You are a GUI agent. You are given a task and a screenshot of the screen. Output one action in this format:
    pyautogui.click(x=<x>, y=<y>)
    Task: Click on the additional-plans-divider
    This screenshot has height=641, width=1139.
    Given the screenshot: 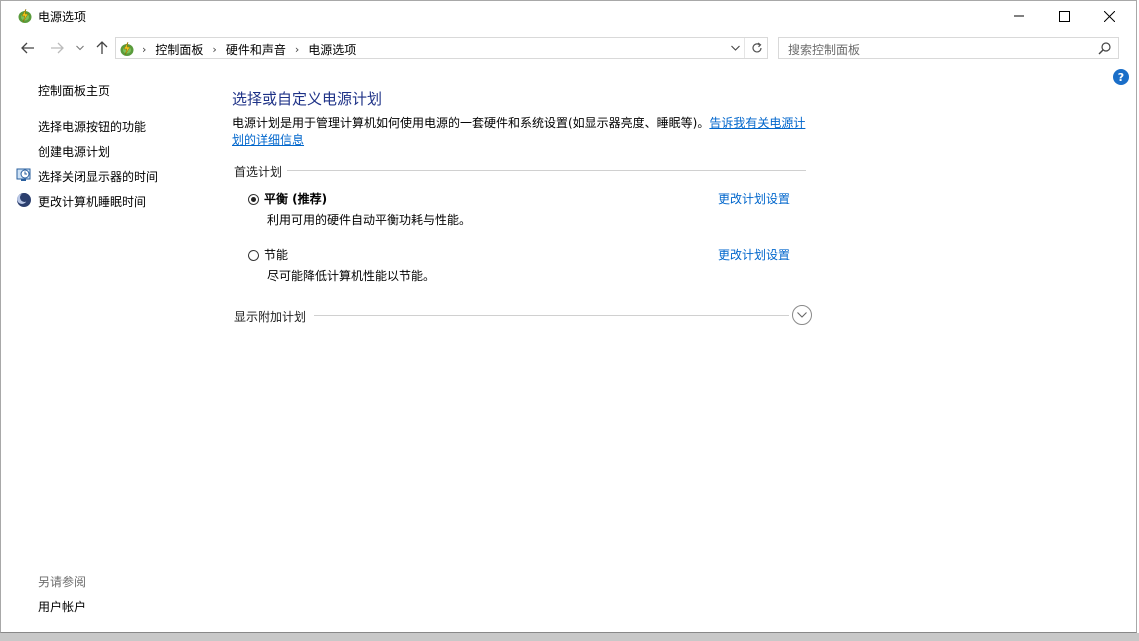 What is the action you would take?
    pyautogui.click(x=551, y=315)
    